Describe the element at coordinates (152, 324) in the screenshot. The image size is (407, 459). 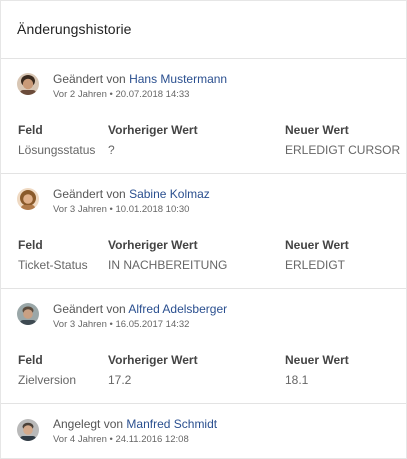
I see `timestamp: 16.05.2017 14:32` at that location.